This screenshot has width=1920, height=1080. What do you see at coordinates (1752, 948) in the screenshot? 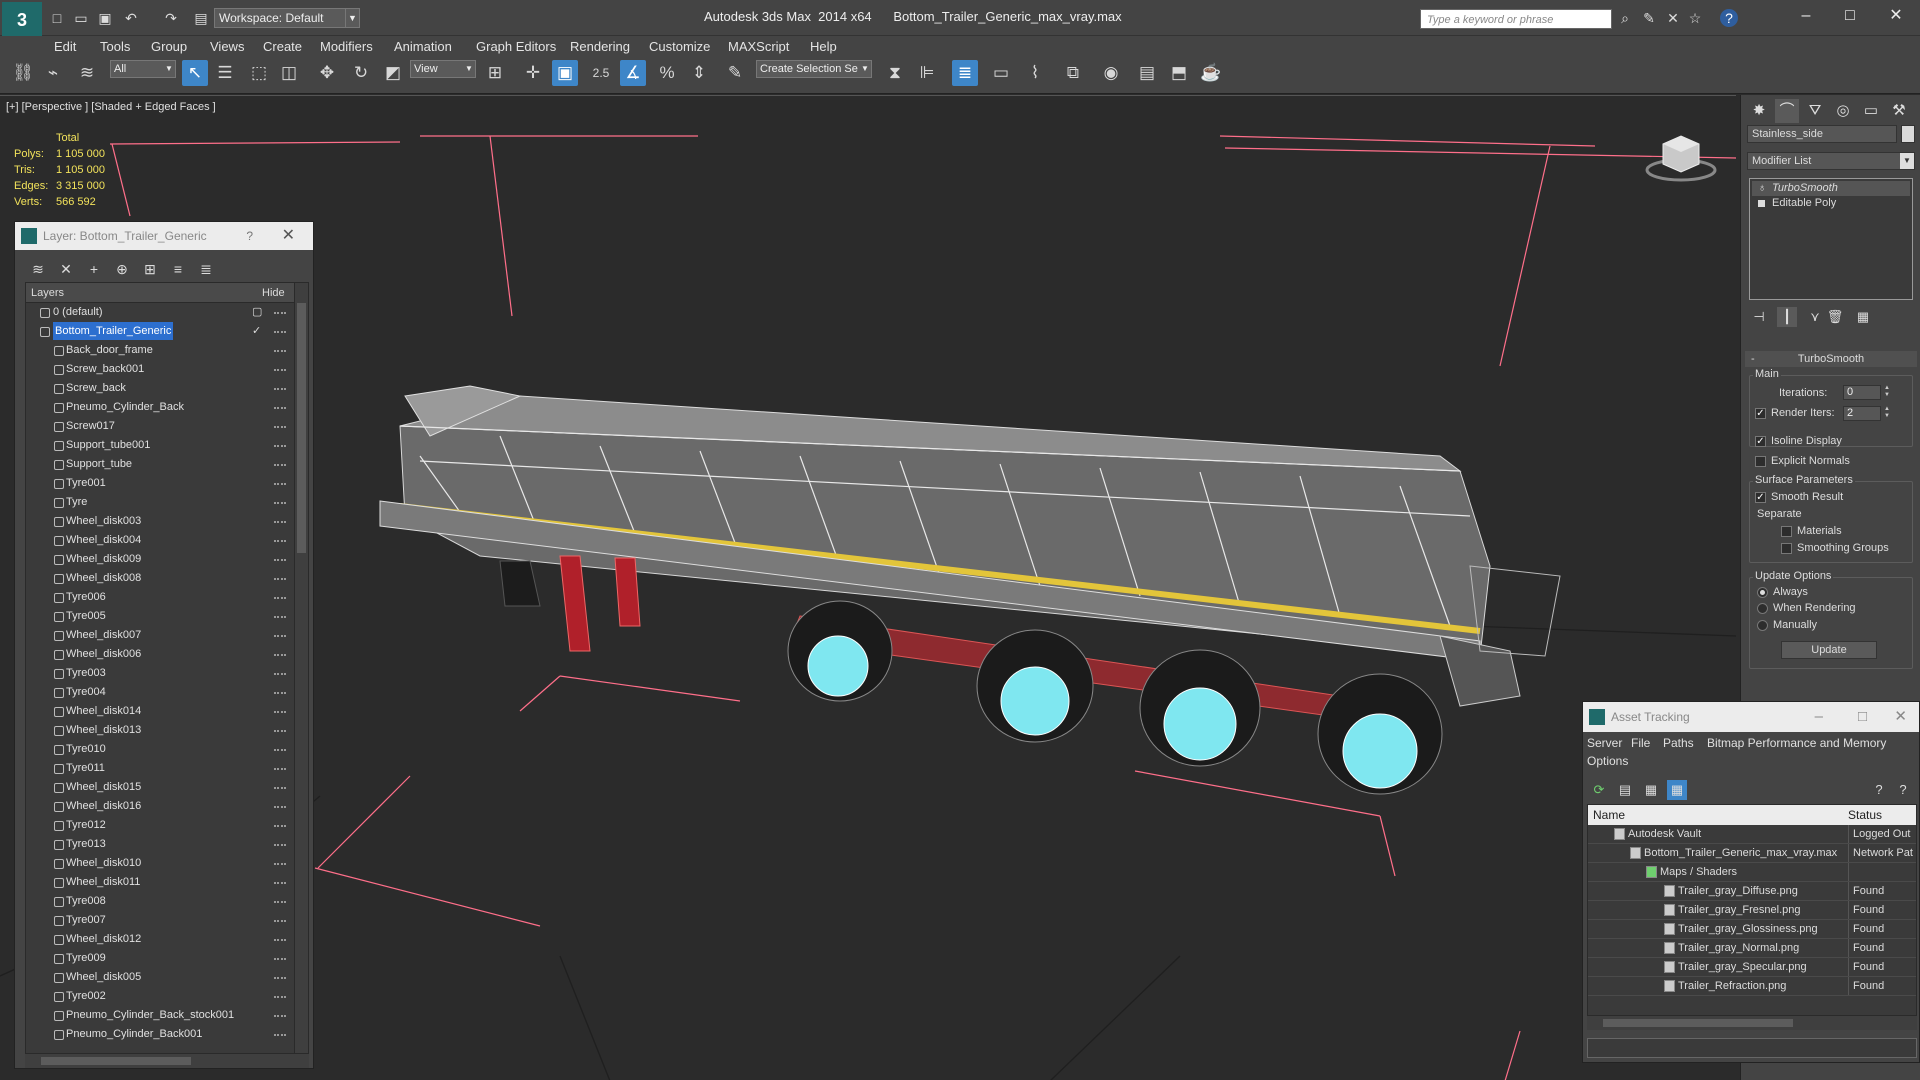
I see `asset-row: Trailer_gray_Normal.png Found` at bounding box center [1752, 948].